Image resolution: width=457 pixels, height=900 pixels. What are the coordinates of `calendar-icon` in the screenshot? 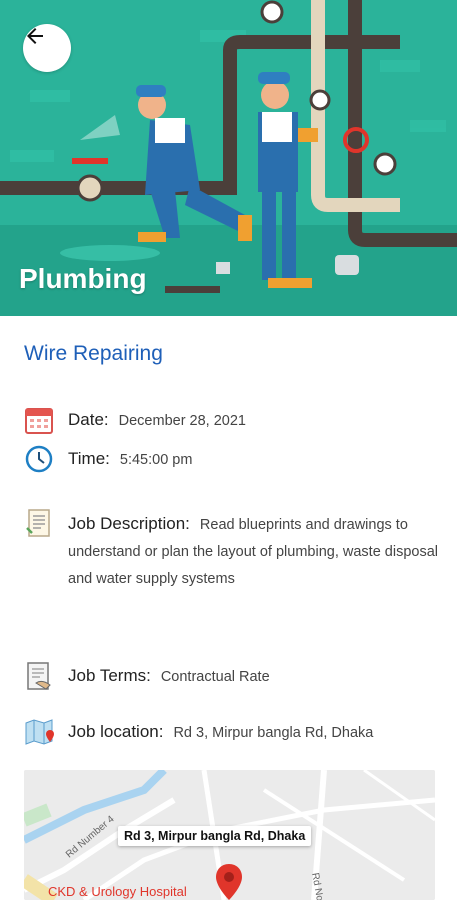 It's located at (39, 421).